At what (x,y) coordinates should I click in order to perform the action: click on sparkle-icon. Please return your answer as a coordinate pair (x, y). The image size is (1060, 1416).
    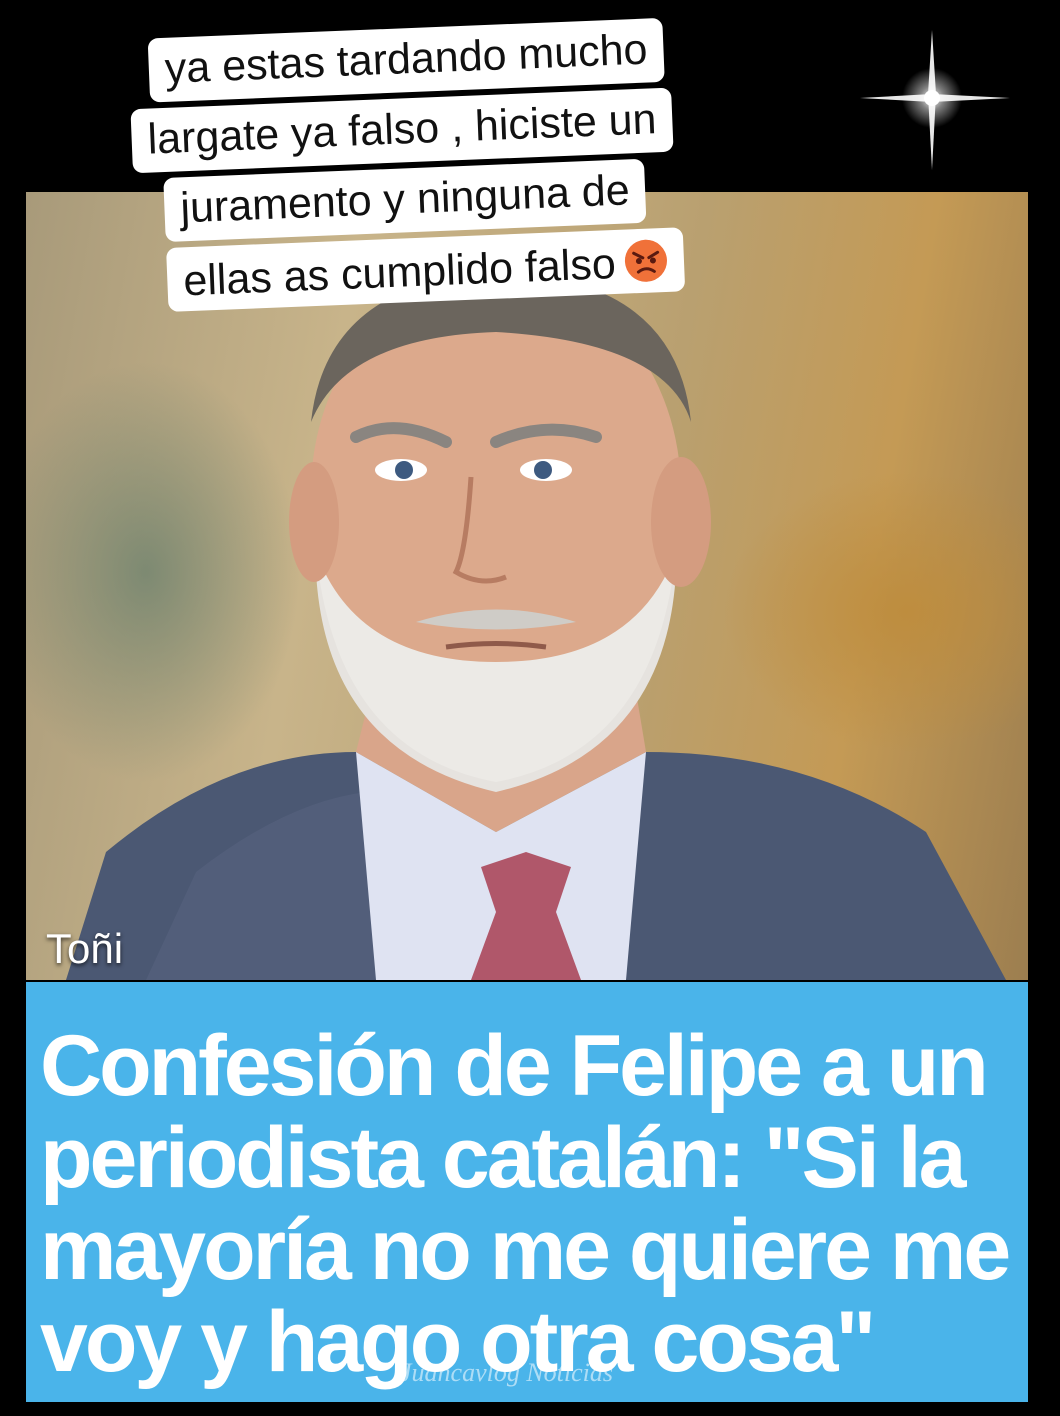
    Looking at the image, I should click on (935, 100).